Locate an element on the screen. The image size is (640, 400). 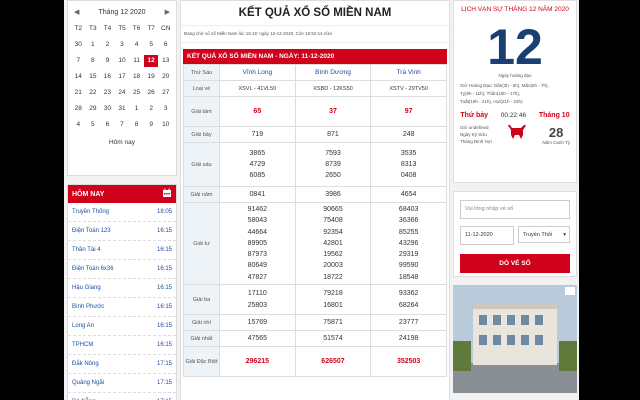
prize-cell: 90665 75408 92354 42801 19562 20003 18722 is located at coordinates (333, 243).